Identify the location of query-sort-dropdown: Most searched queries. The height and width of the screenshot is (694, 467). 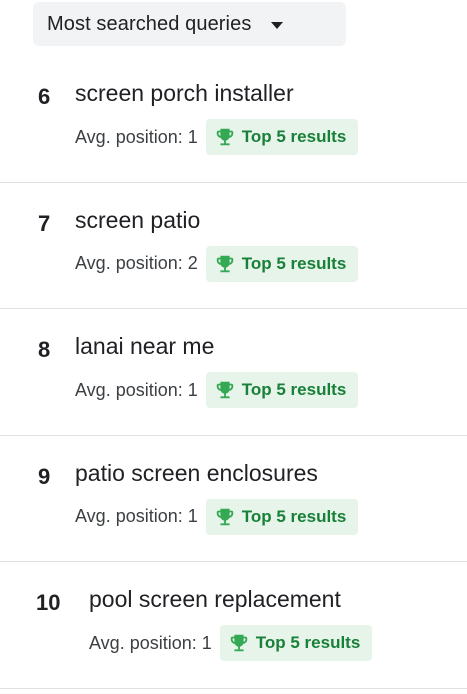
(189, 24).